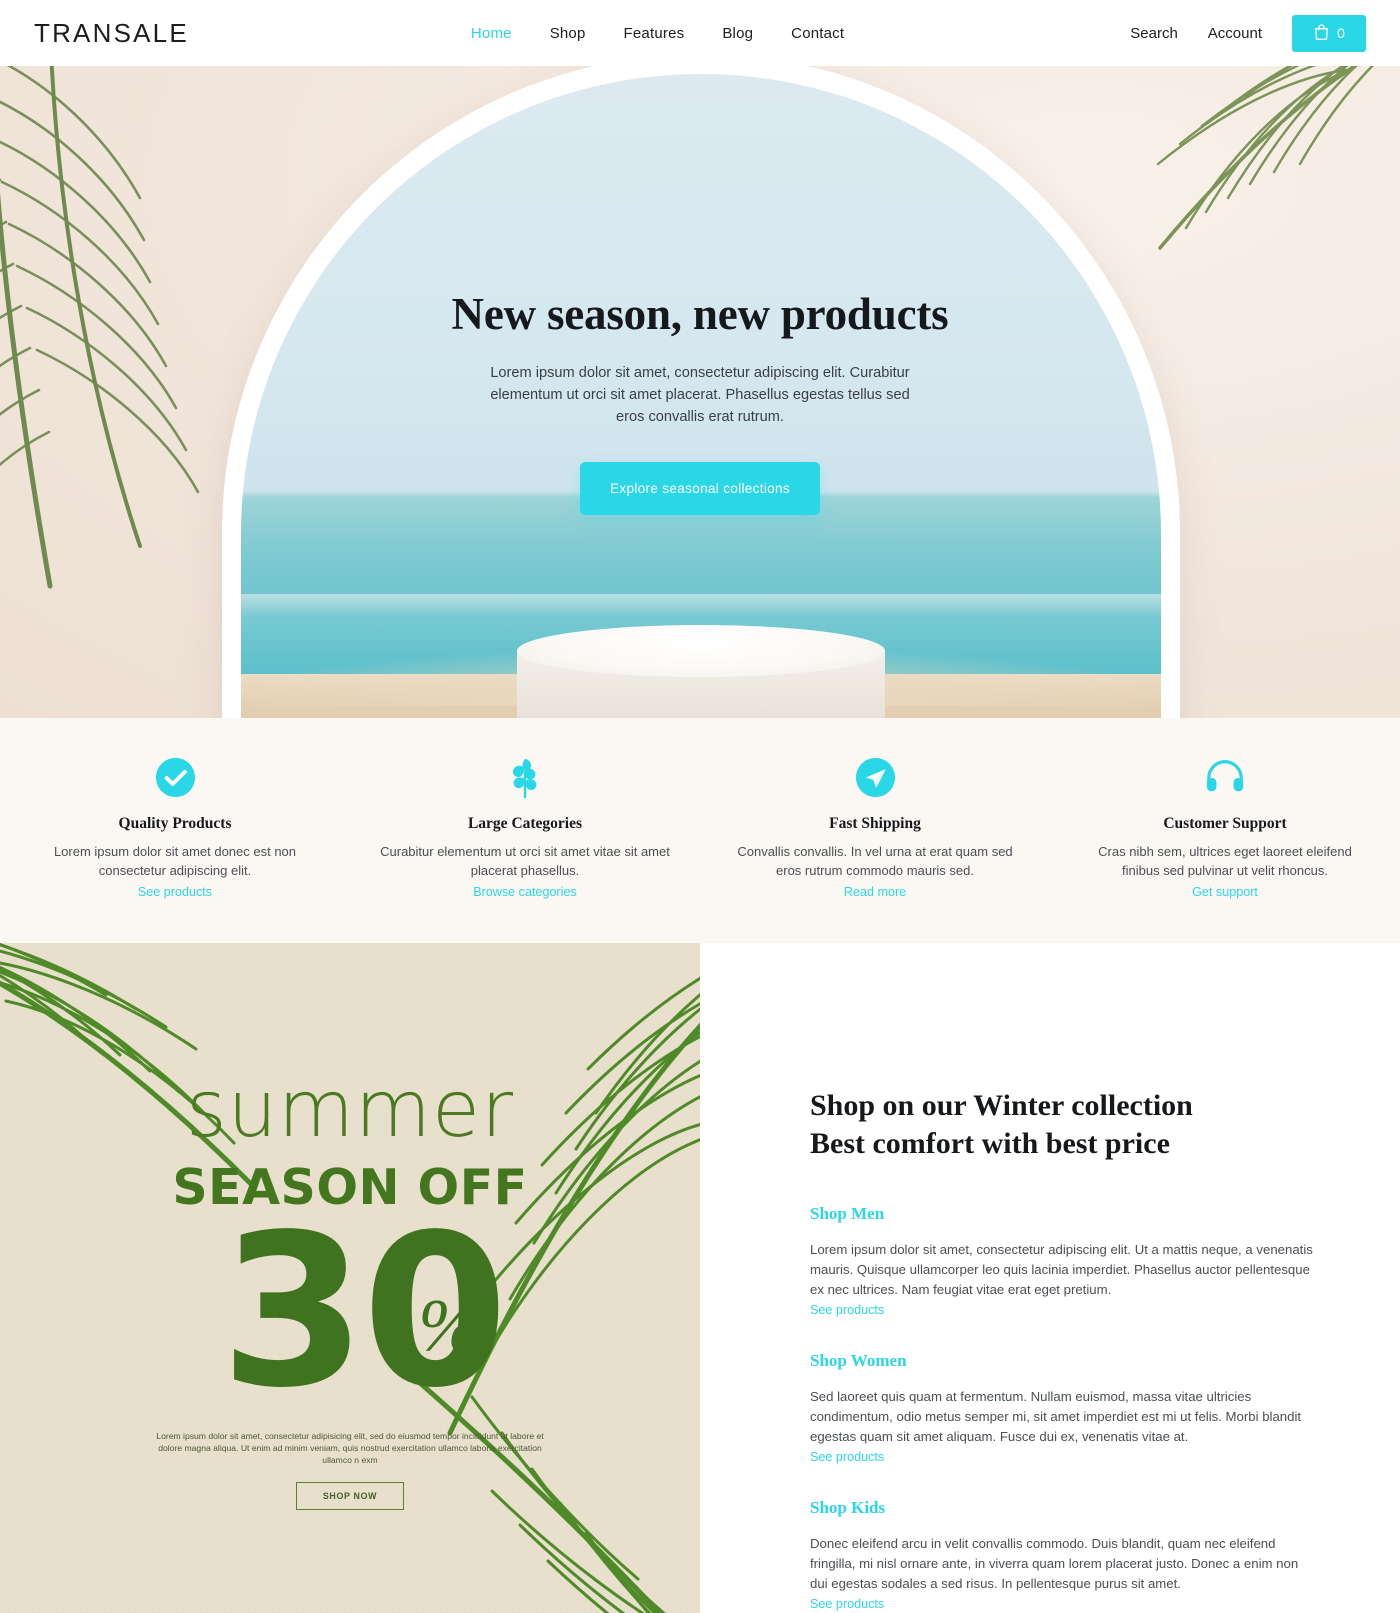 This screenshot has width=1400, height=1613. I want to click on shopping-bag-icon, so click(1321, 33).